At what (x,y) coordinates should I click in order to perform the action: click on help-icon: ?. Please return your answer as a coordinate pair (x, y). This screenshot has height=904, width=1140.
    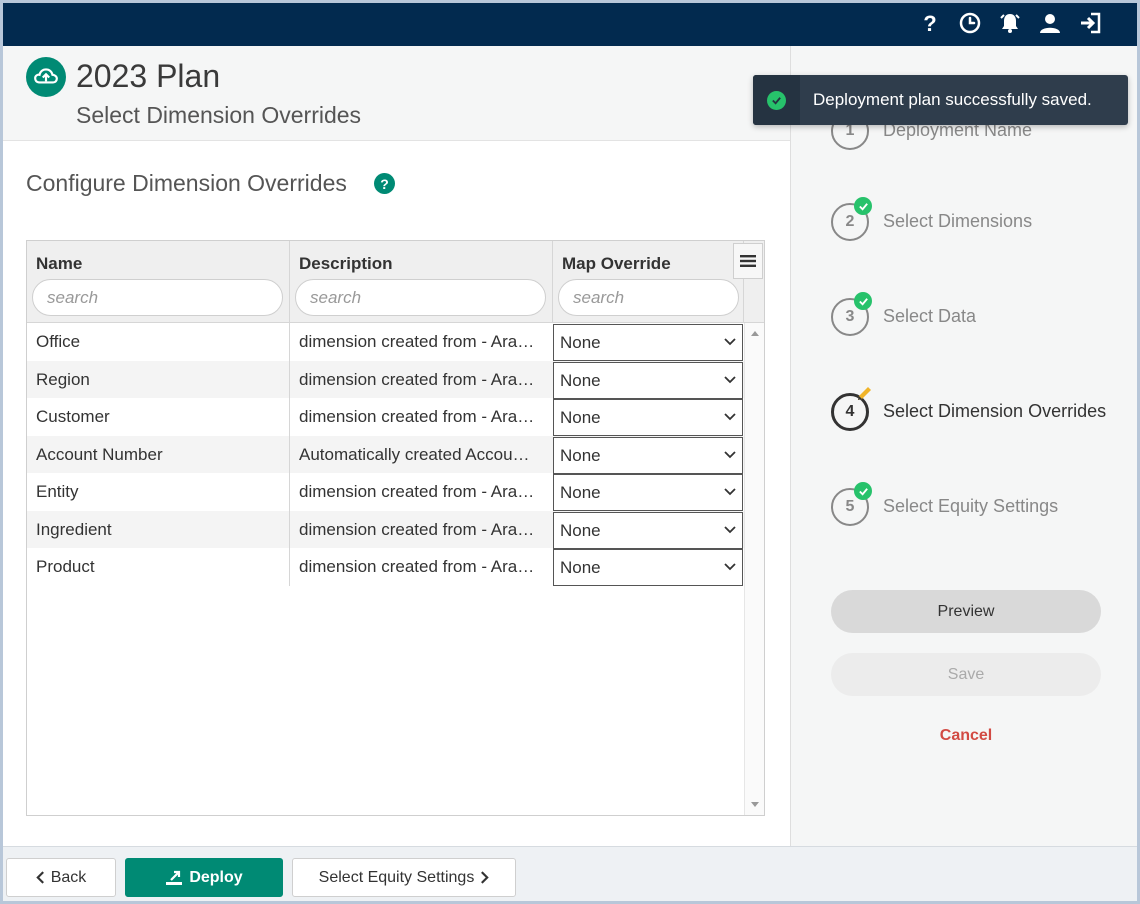
    Looking at the image, I should click on (930, 23).